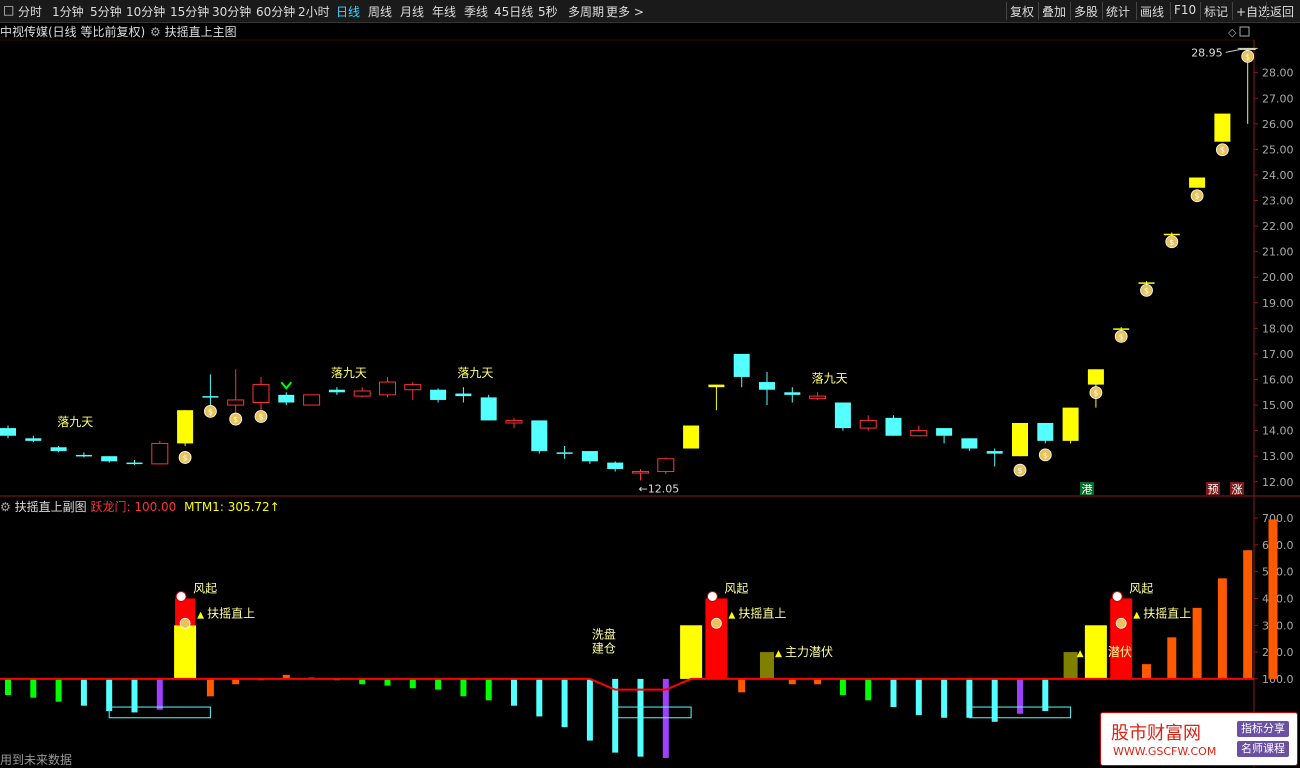 The height and width of the screenshot is (768, 1300). I want to click on sub-y-tick-label: 300.0, so click(1278, 625).